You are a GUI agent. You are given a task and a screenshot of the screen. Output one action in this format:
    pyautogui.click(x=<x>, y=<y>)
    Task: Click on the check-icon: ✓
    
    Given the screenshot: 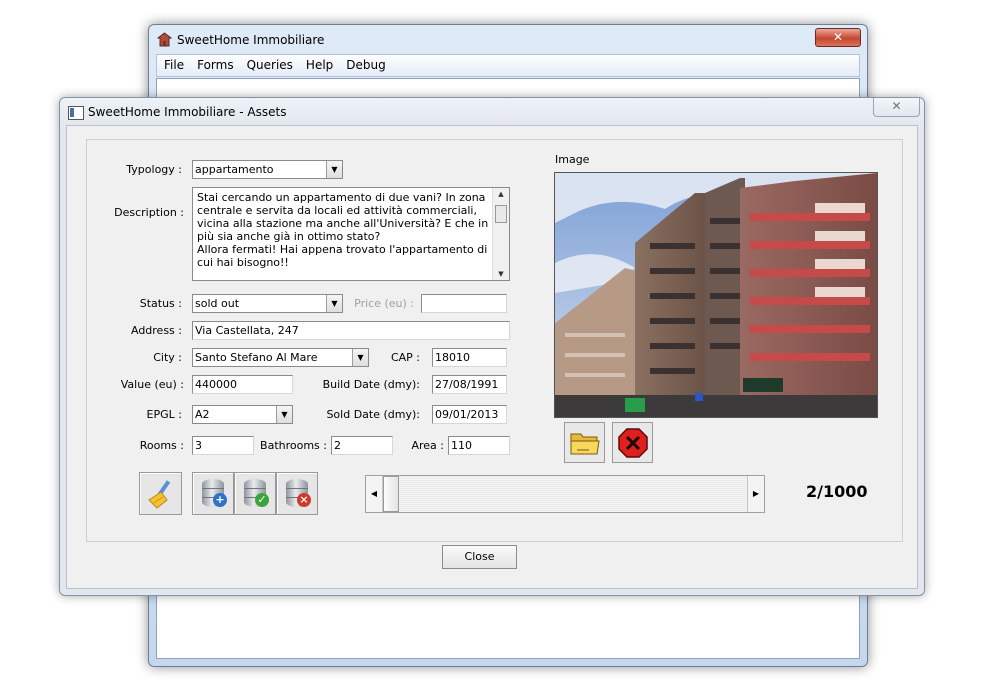 What is the action you would take?
    pyautogui.click(x=262, y=500)
    